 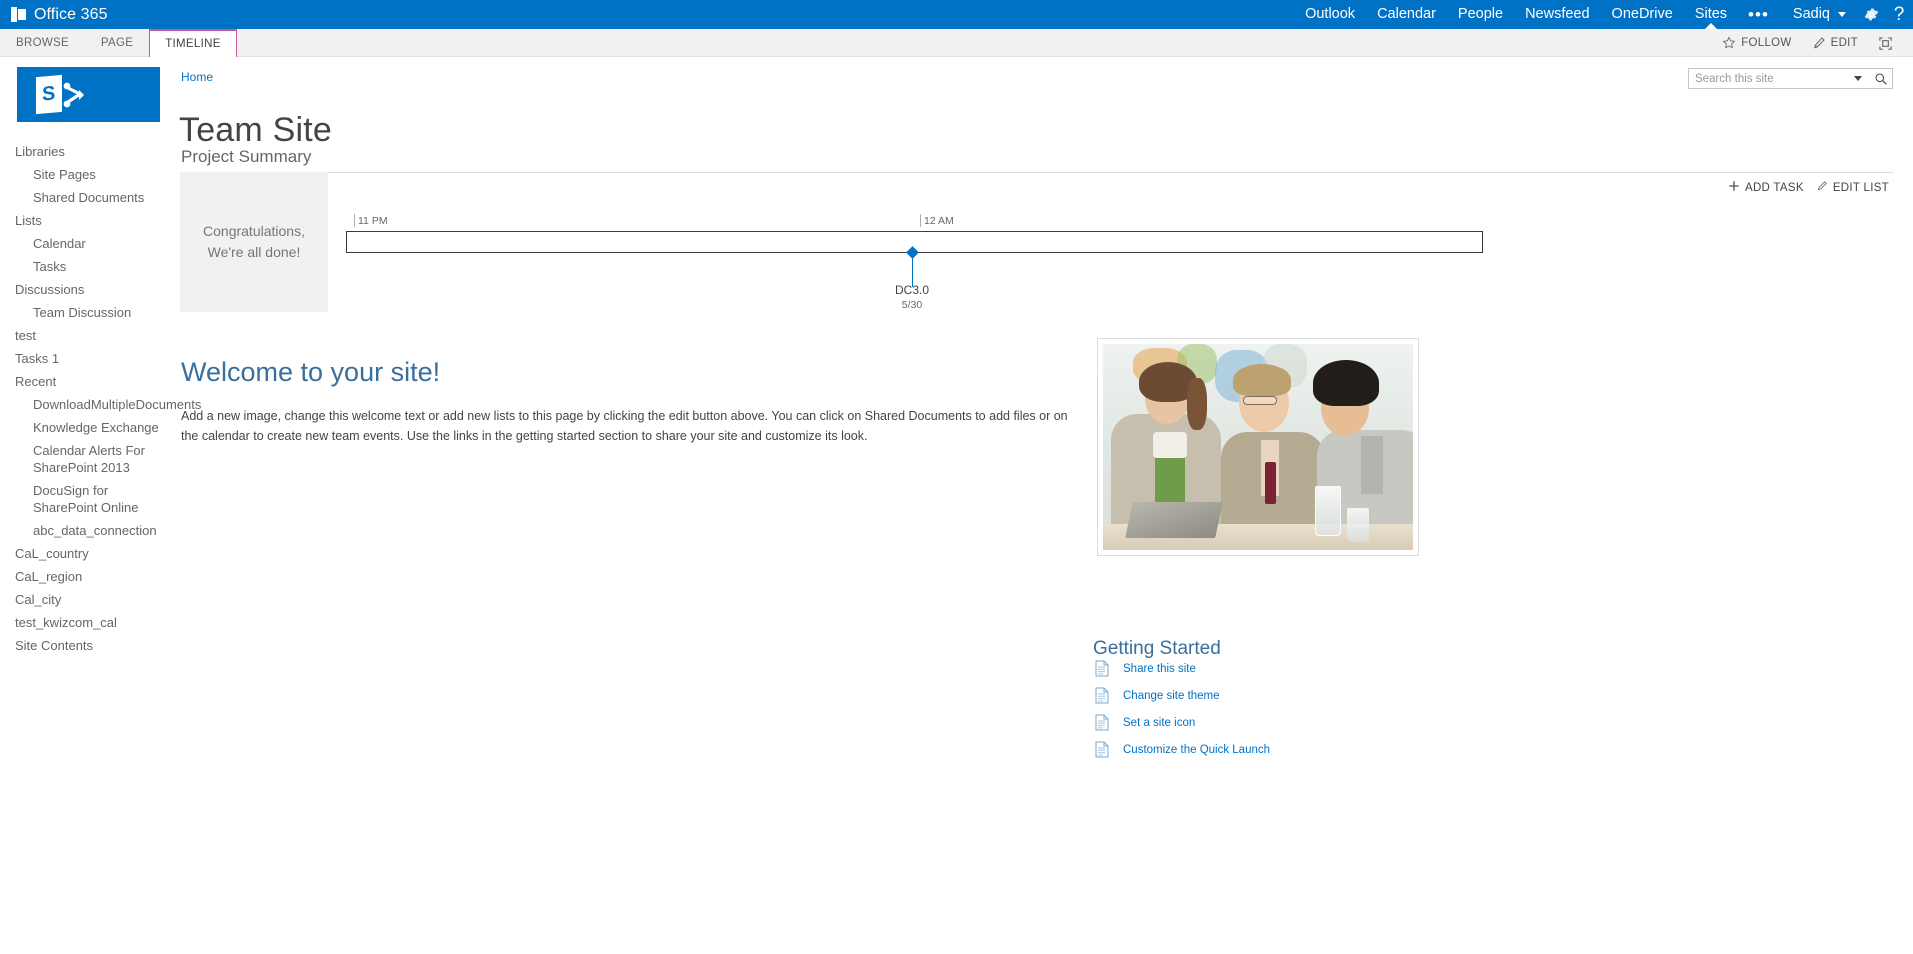 I want to click on ribbon-actions: FOLLOW EDIT, so click(x=1807, y=43).